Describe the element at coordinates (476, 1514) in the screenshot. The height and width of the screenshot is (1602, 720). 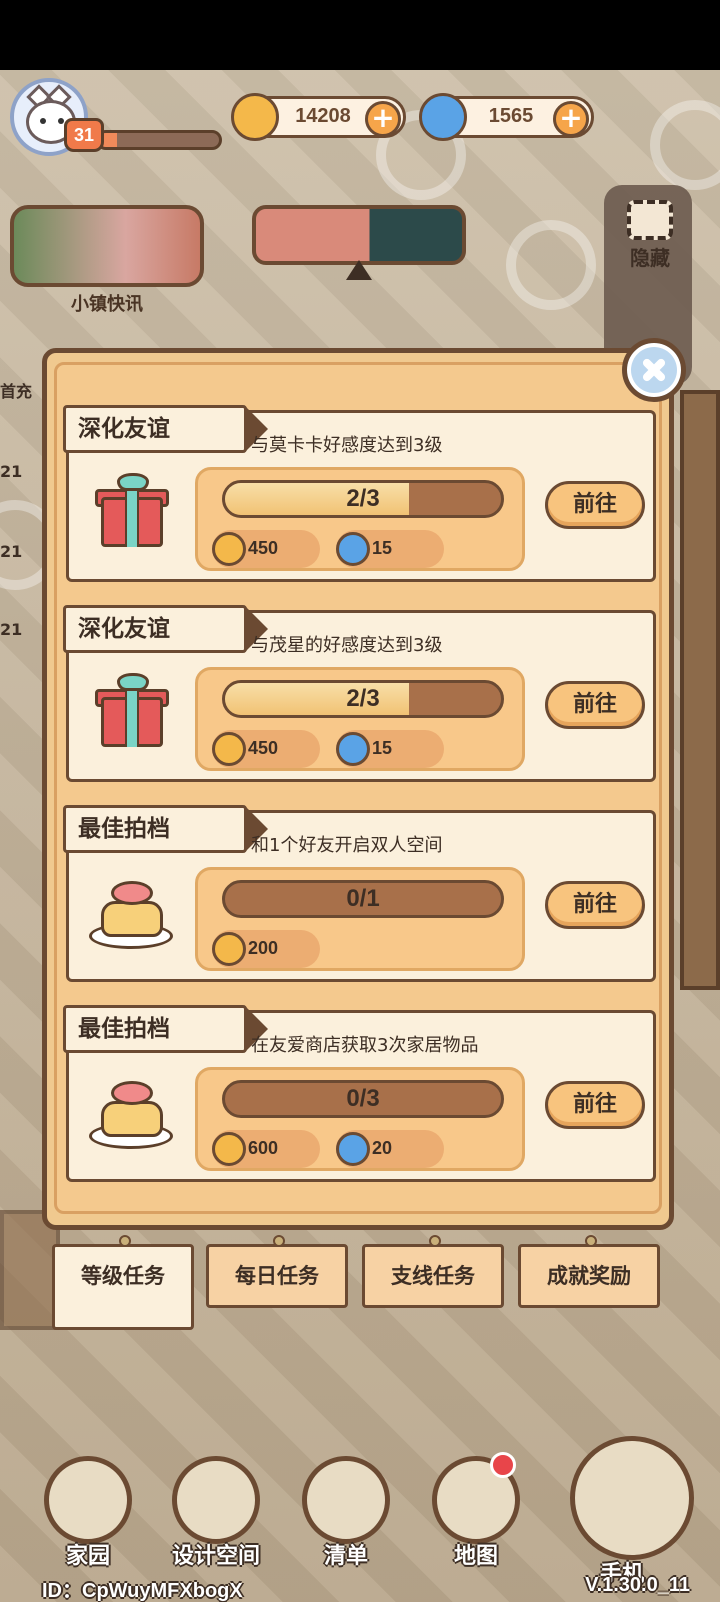
I see `nav-map: 地图` at that location.